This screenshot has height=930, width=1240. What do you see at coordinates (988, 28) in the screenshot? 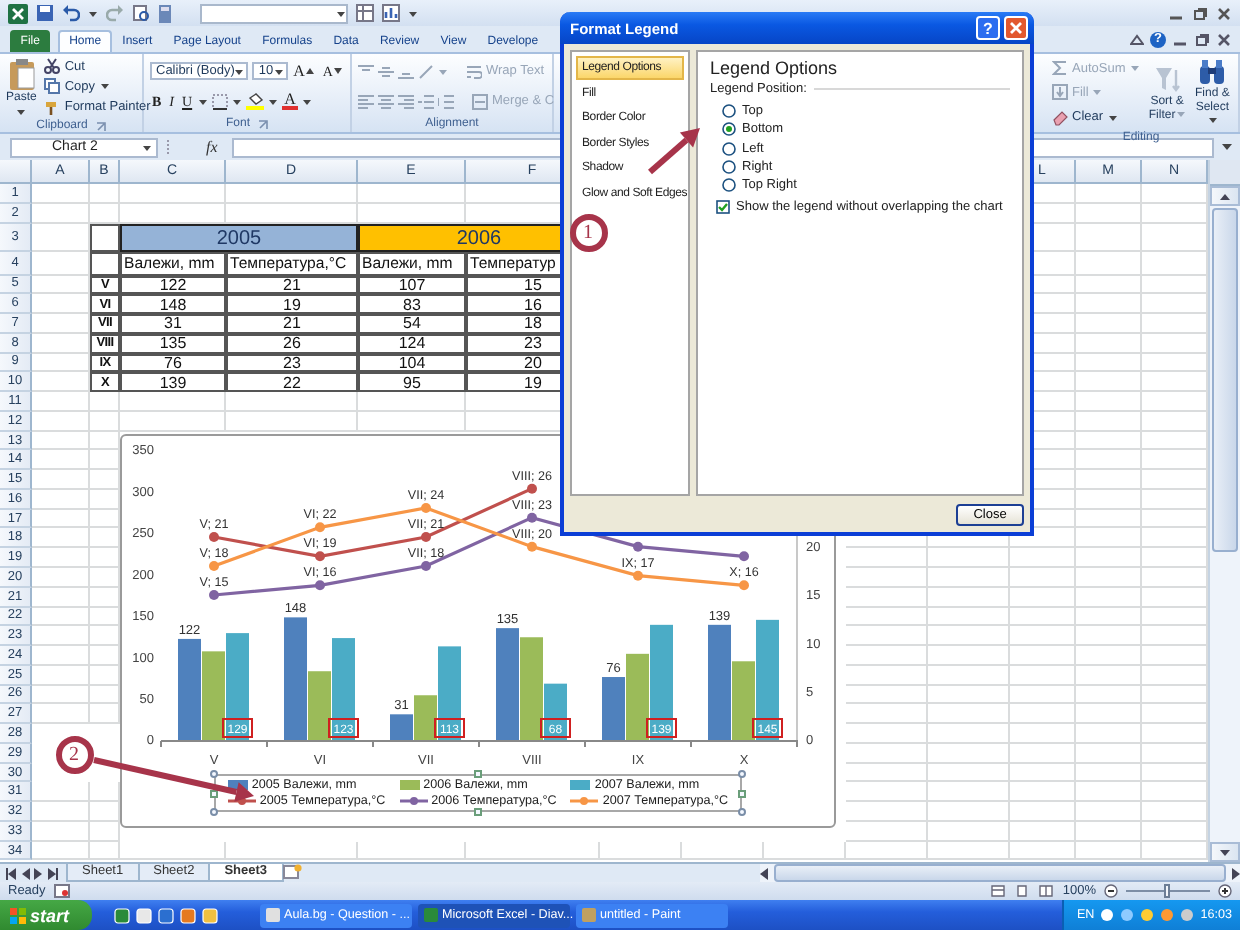
I see `help-button: ?` at bounding box center [988, 28].